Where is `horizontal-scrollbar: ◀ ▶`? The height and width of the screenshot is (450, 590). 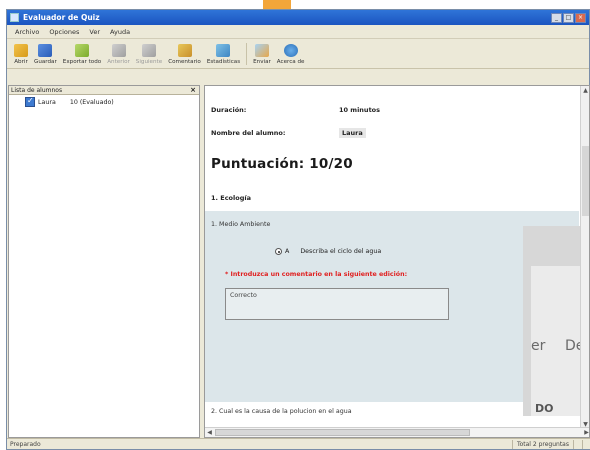
horizontal-scrollbar: ◀ ▶ is located at coordinates (397, 432).